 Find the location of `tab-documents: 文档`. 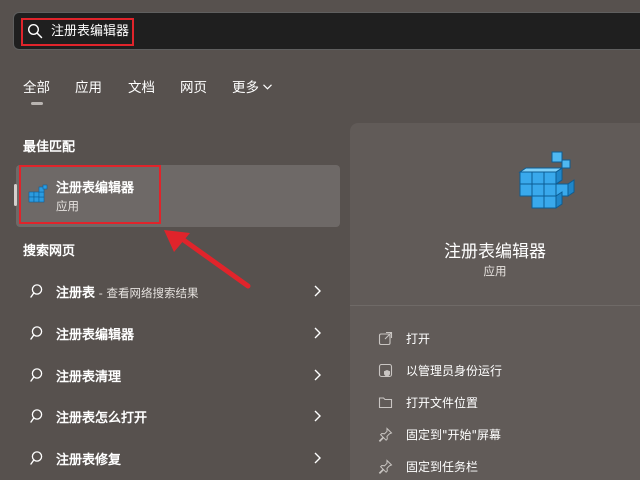

tab-documents: 文档 is located at coordinates (141, 88).